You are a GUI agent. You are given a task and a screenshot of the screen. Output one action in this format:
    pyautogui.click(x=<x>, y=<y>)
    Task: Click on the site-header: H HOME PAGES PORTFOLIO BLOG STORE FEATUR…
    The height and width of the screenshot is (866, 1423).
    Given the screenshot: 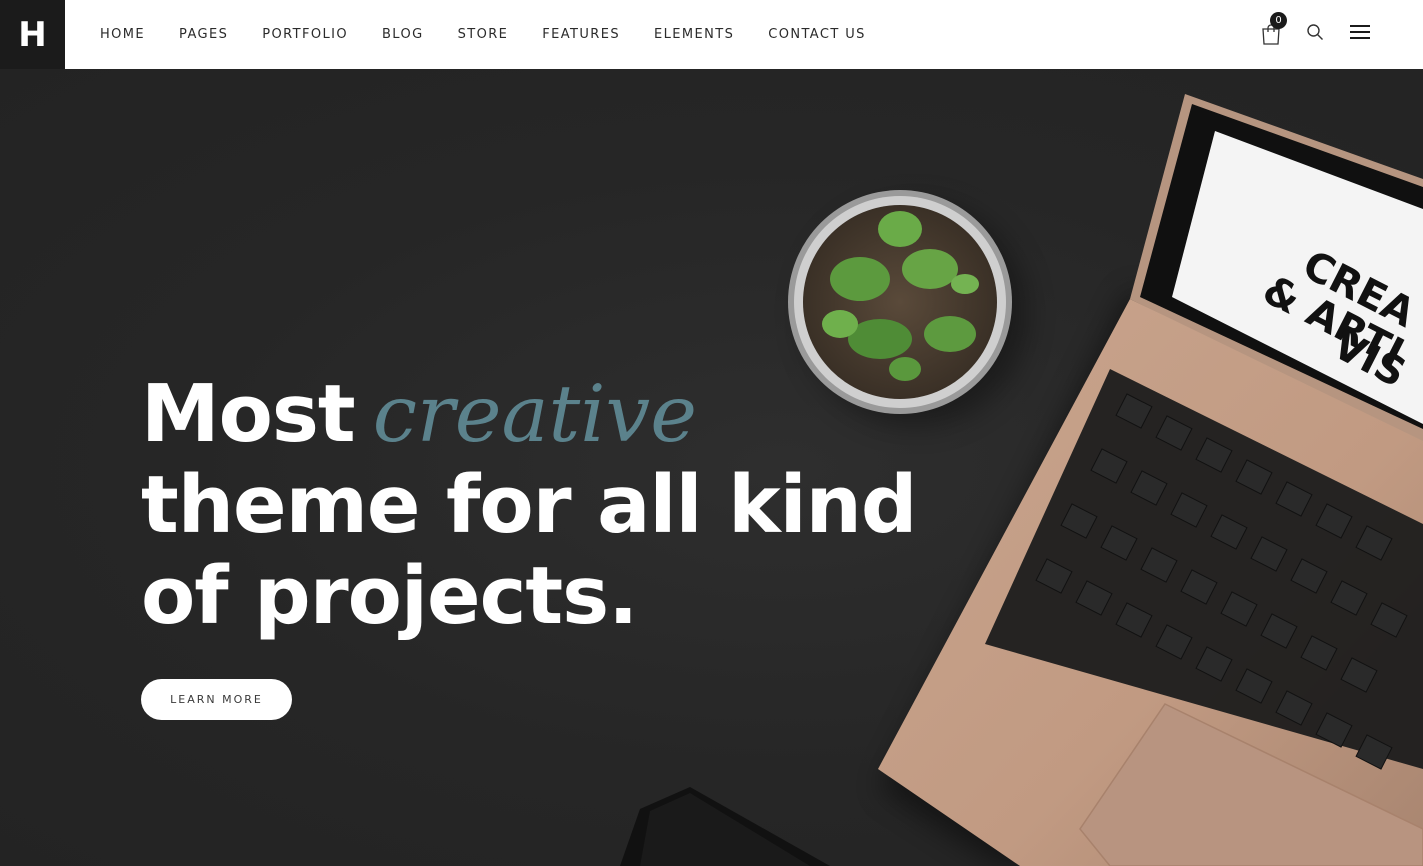 What is the action you would take?
    pyautogui.click(x=711, y=34)
    